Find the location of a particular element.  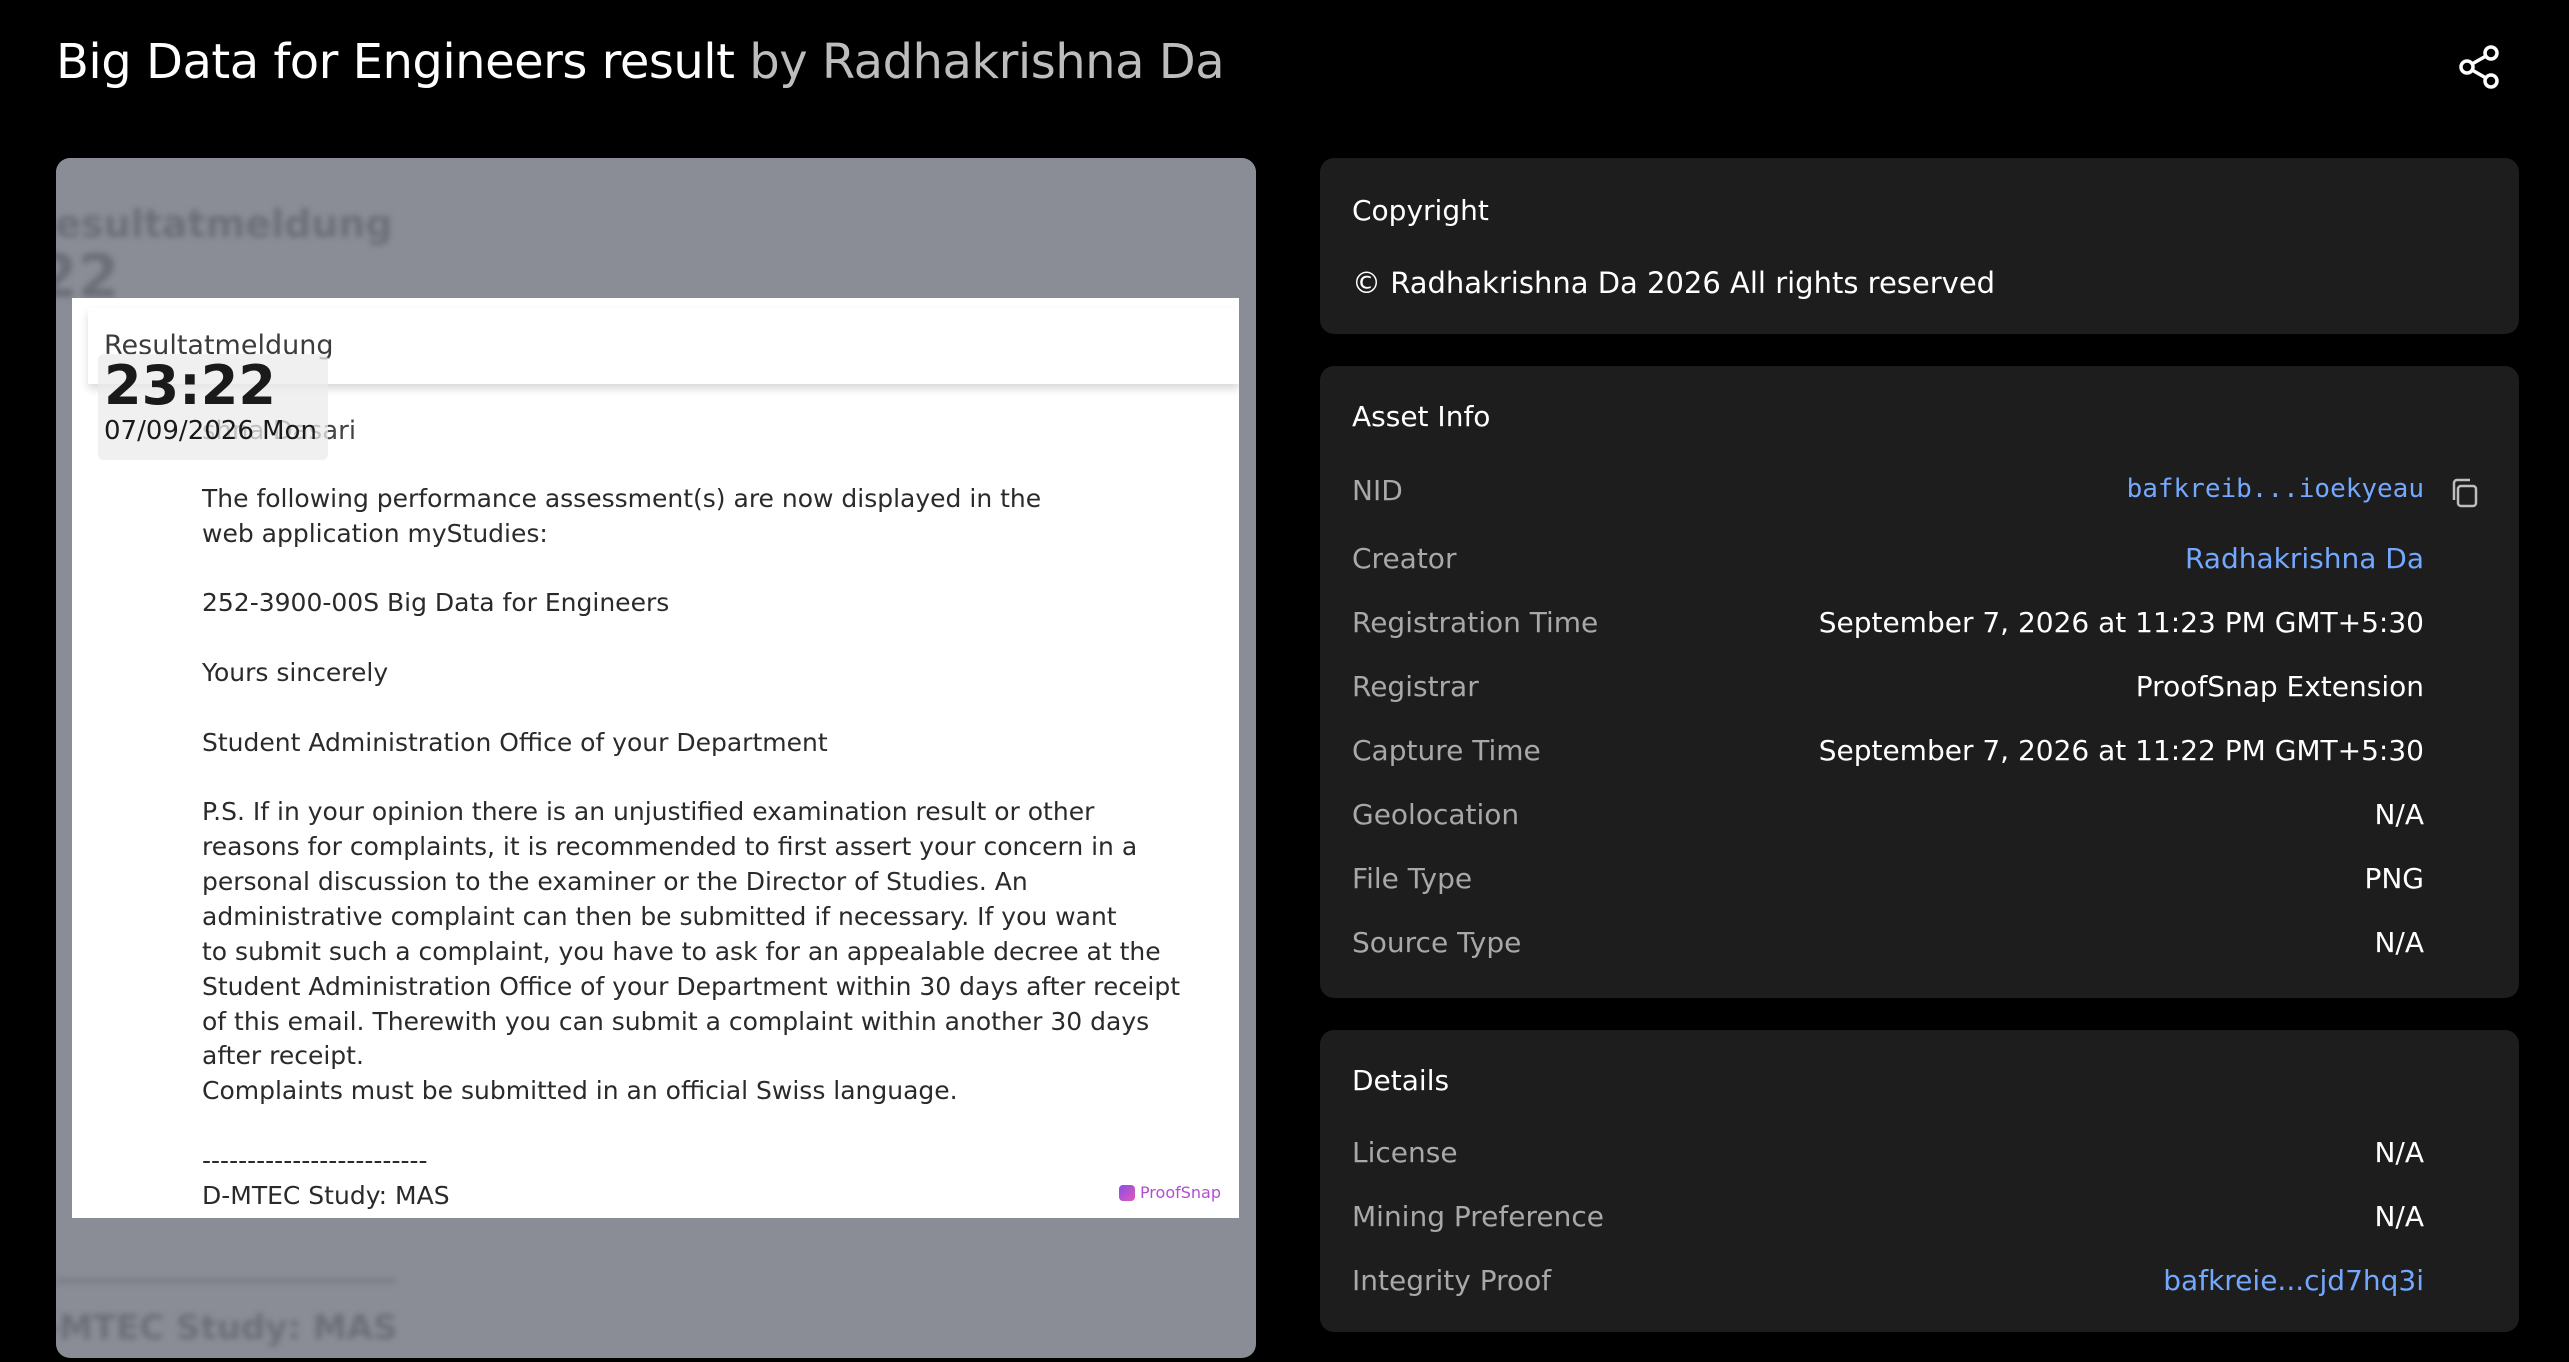

integrity-proof-row: Integrity Proof bafkreie...cjd7hq3i is located at coordinates (1888, 1284).